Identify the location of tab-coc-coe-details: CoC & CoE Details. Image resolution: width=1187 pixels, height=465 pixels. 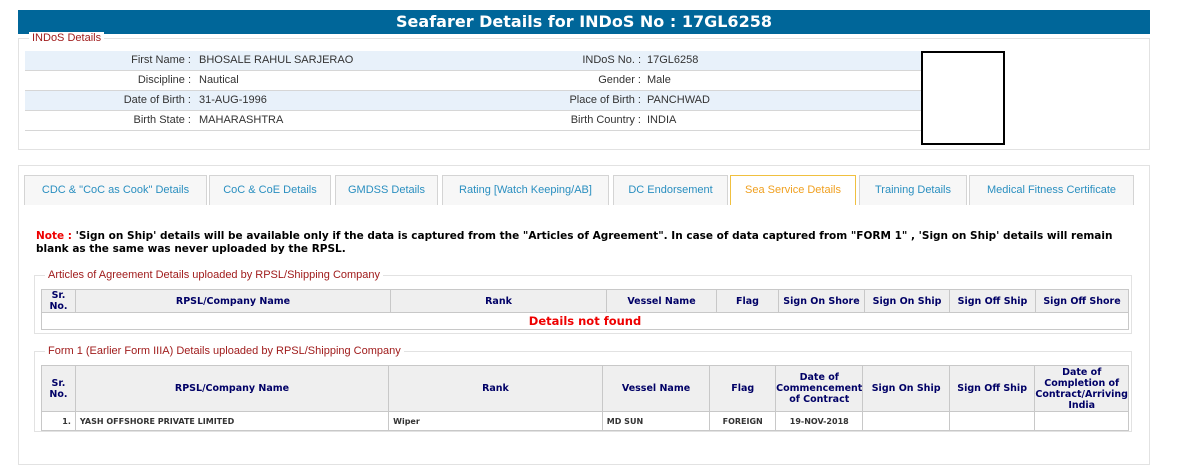
(270, 190).